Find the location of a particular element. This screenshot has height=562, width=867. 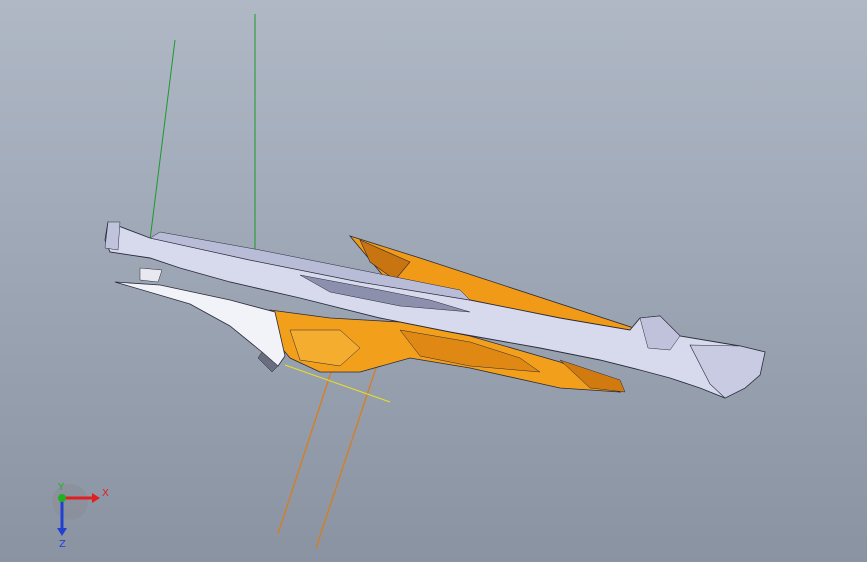

x-axis-label: X is located at coordinates (105, 493).